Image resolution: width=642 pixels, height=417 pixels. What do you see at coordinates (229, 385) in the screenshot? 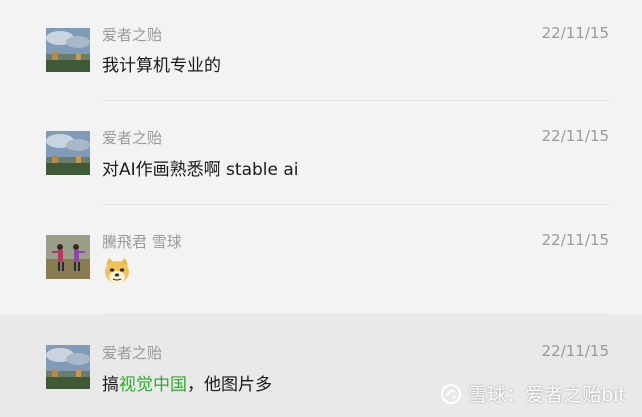
I see `message-text-suffix: ，他图片多` at bounding box center [229, 385].